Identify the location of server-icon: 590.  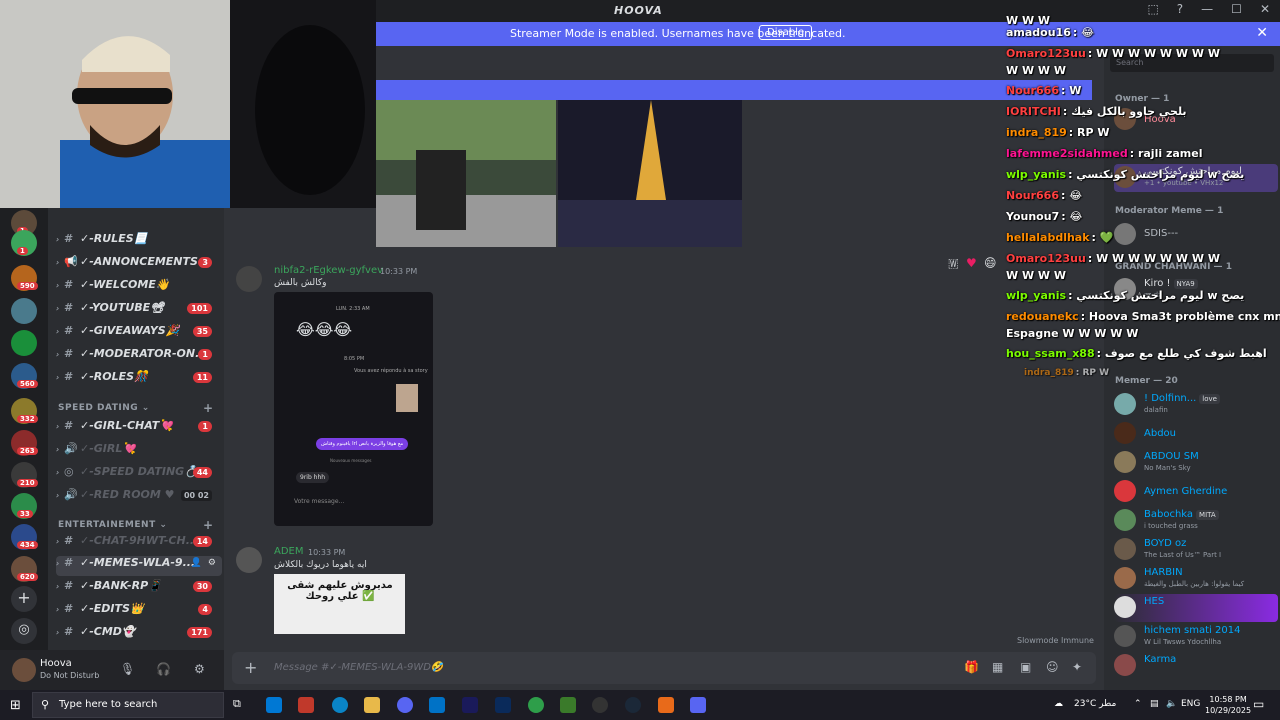
(24, 278).